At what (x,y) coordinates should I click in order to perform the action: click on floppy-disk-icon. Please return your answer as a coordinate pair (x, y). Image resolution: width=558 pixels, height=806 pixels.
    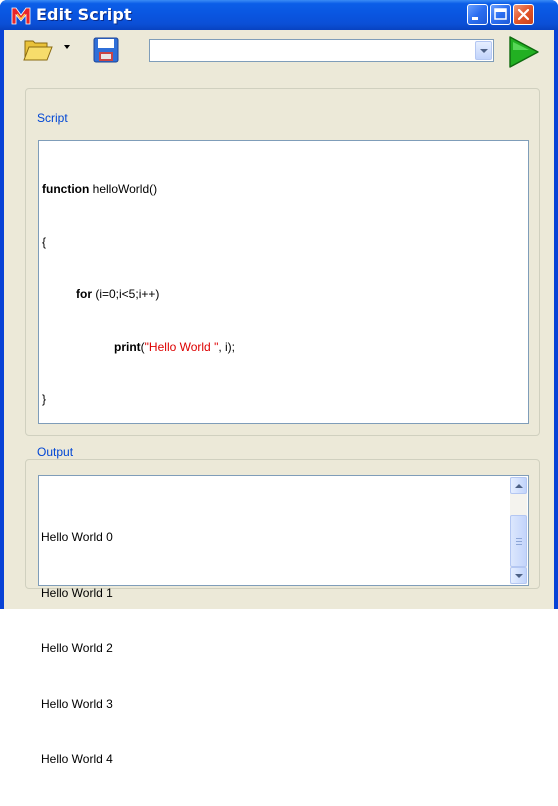
    Looking at the image, I should click on (106, 50).